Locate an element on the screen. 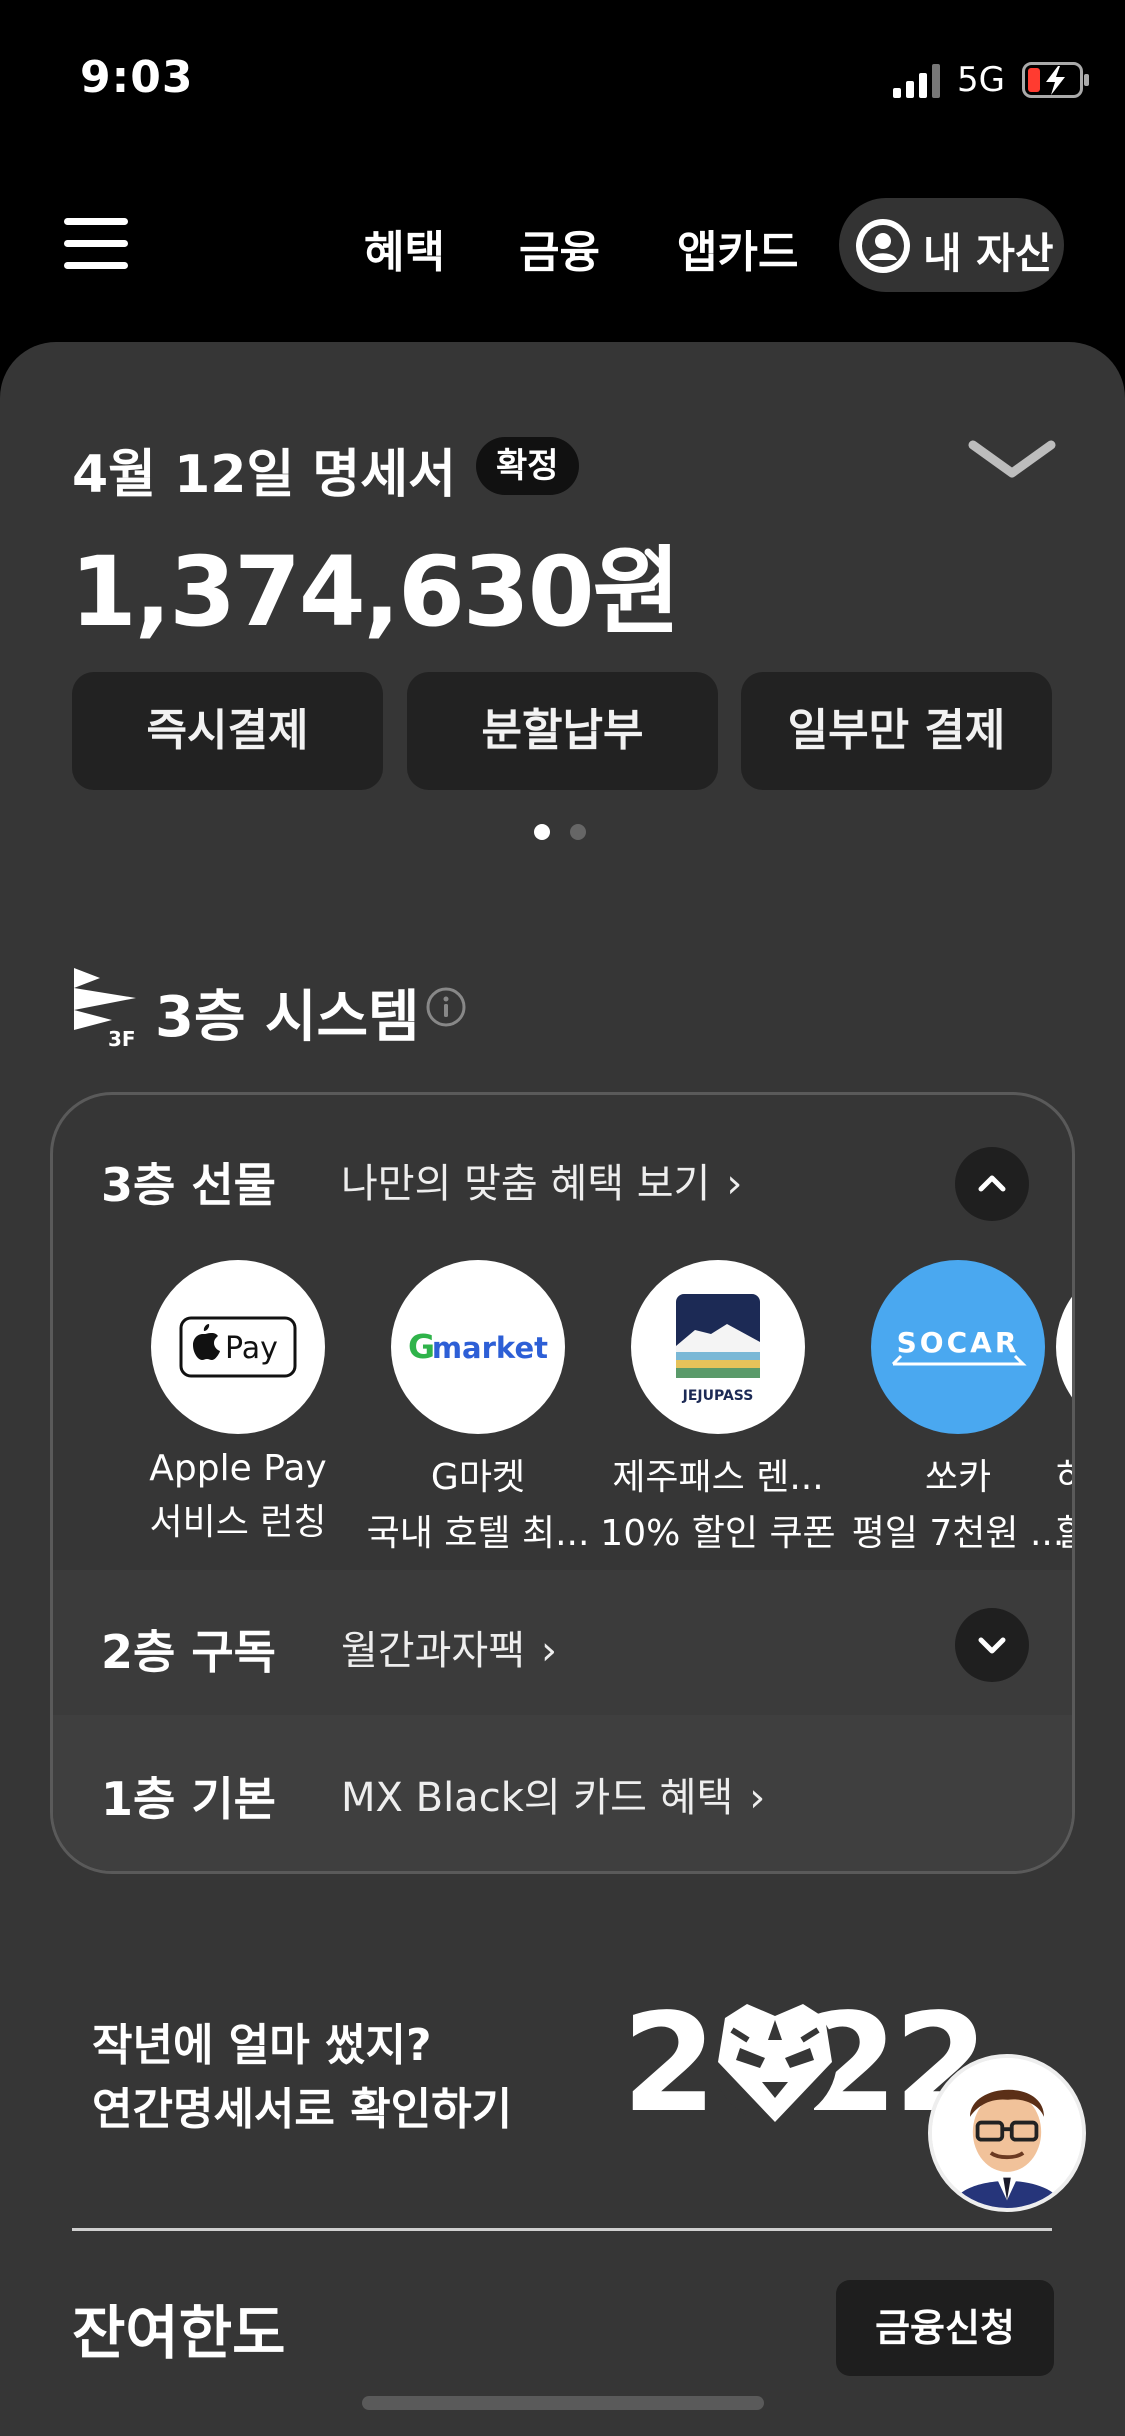 This screenshot has height=2436, width=1125. section-divider is located at coordinates (562, 2229).